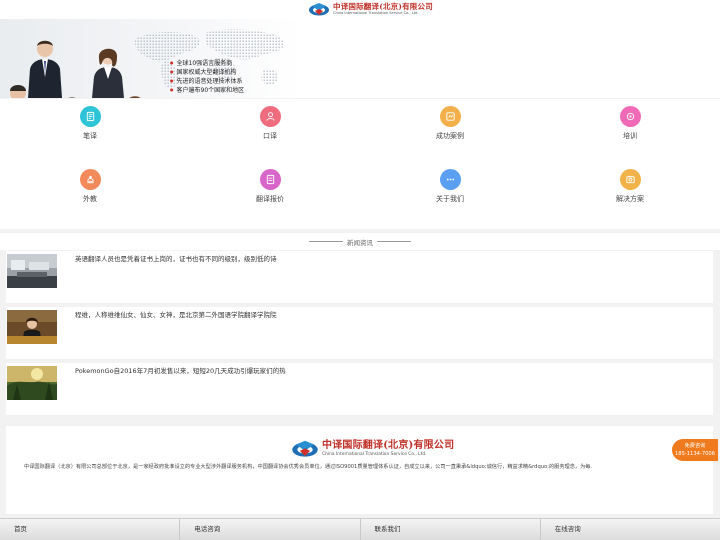 The height and width of the screenshot is (540, 720). Describe the element at coordinates (207, 90) in the screenshot. I see `banner-point: 客户遍布90个国家和地区` at that location.